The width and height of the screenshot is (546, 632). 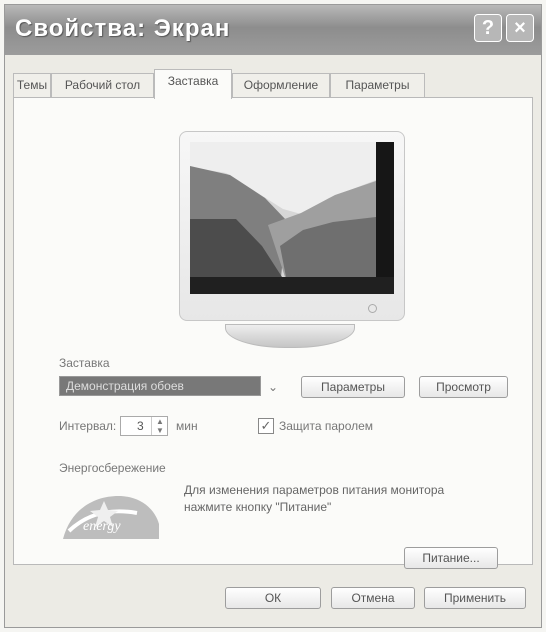 I want to click on close-button: ×, so click(x=520, y=28).